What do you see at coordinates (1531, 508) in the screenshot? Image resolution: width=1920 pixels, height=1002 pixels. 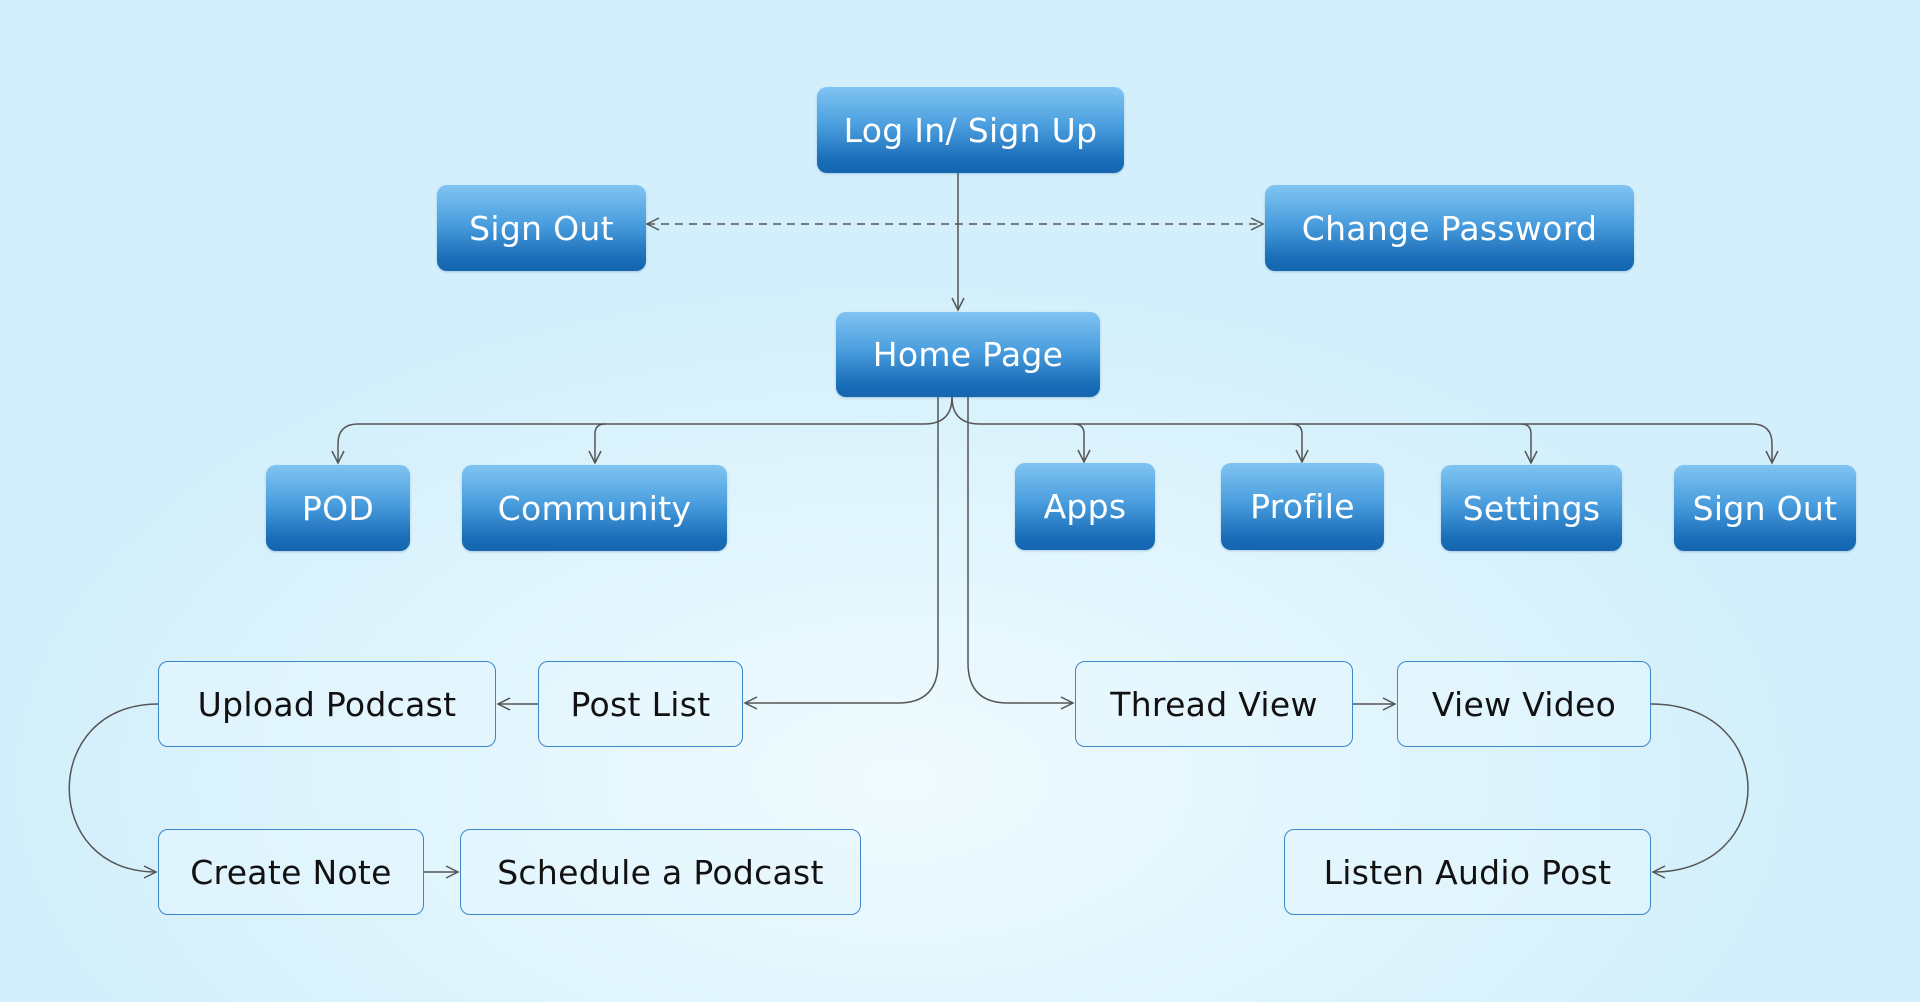 I see `node-settings: Settings` at bounding box center [1531, 508].